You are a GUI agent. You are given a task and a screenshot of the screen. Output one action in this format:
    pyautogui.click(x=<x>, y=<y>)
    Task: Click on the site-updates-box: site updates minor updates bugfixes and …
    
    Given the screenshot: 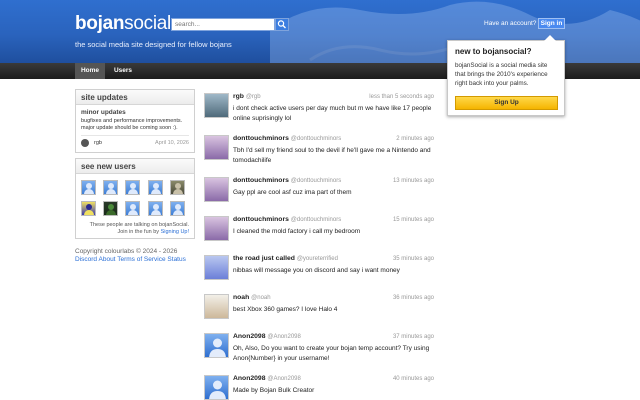 What is the action you would take?
    pyautogui.click(x=135, y=121)
    